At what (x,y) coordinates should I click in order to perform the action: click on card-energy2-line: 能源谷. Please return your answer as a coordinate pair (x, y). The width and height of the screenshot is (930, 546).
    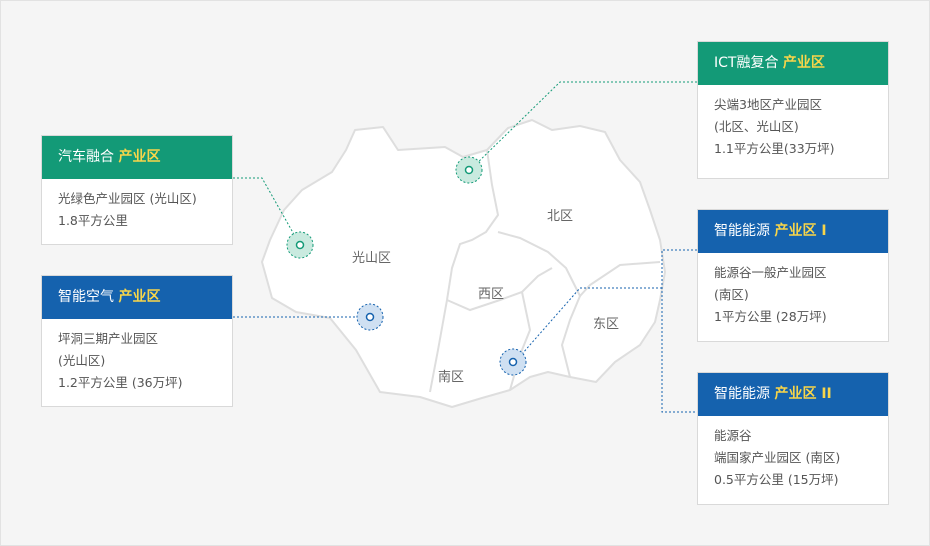
    Looking at the image, I should click on (733, 435).